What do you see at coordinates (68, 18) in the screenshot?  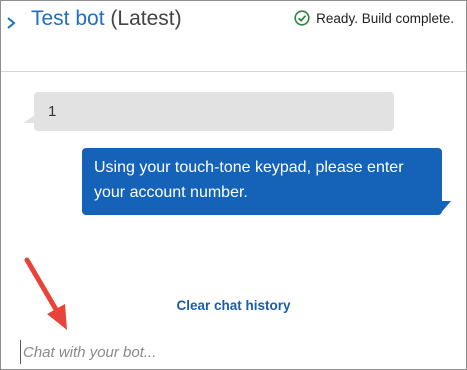 I see `bot-name: Test bot` at bounding box center [68, 18].